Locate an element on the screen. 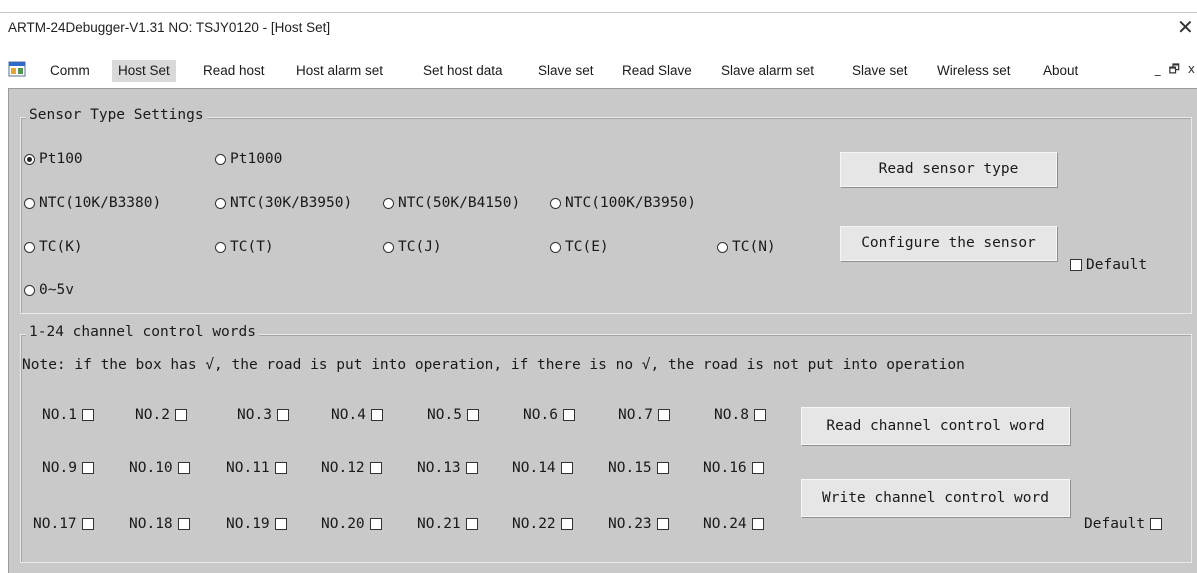  channel-checkbox-16: NO.16 is located at coordinates (733, 468).